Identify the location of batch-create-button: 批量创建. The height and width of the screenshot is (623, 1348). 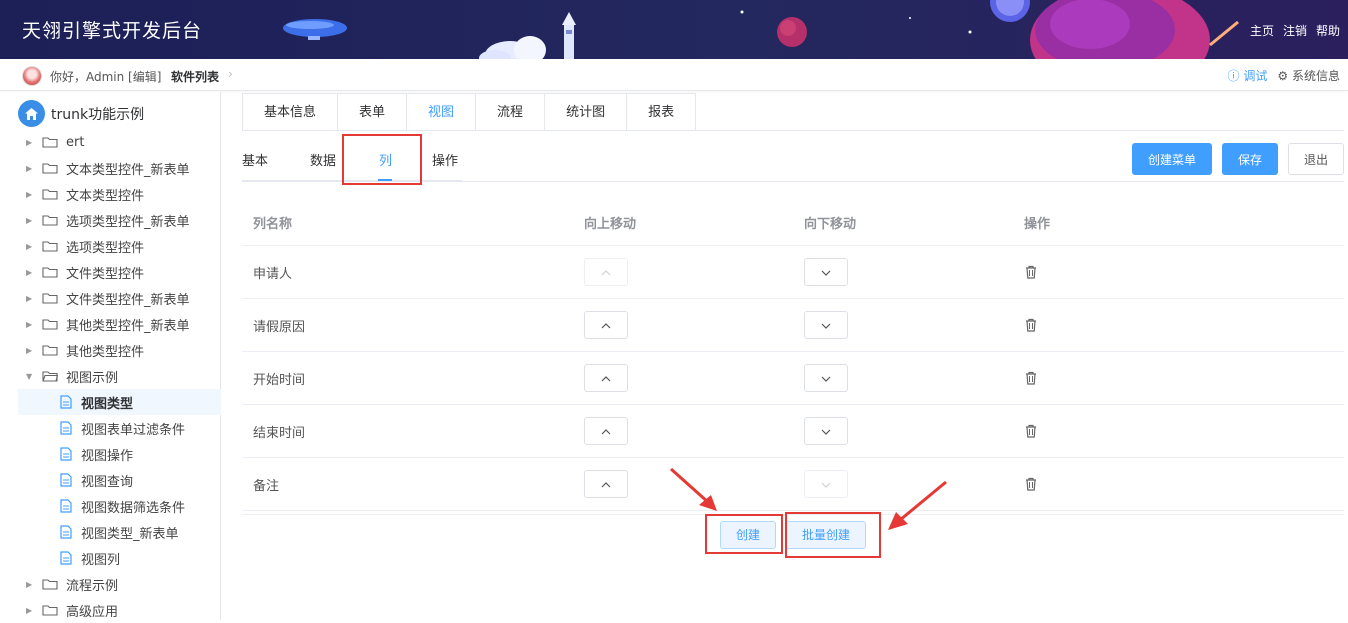
(826, 535).